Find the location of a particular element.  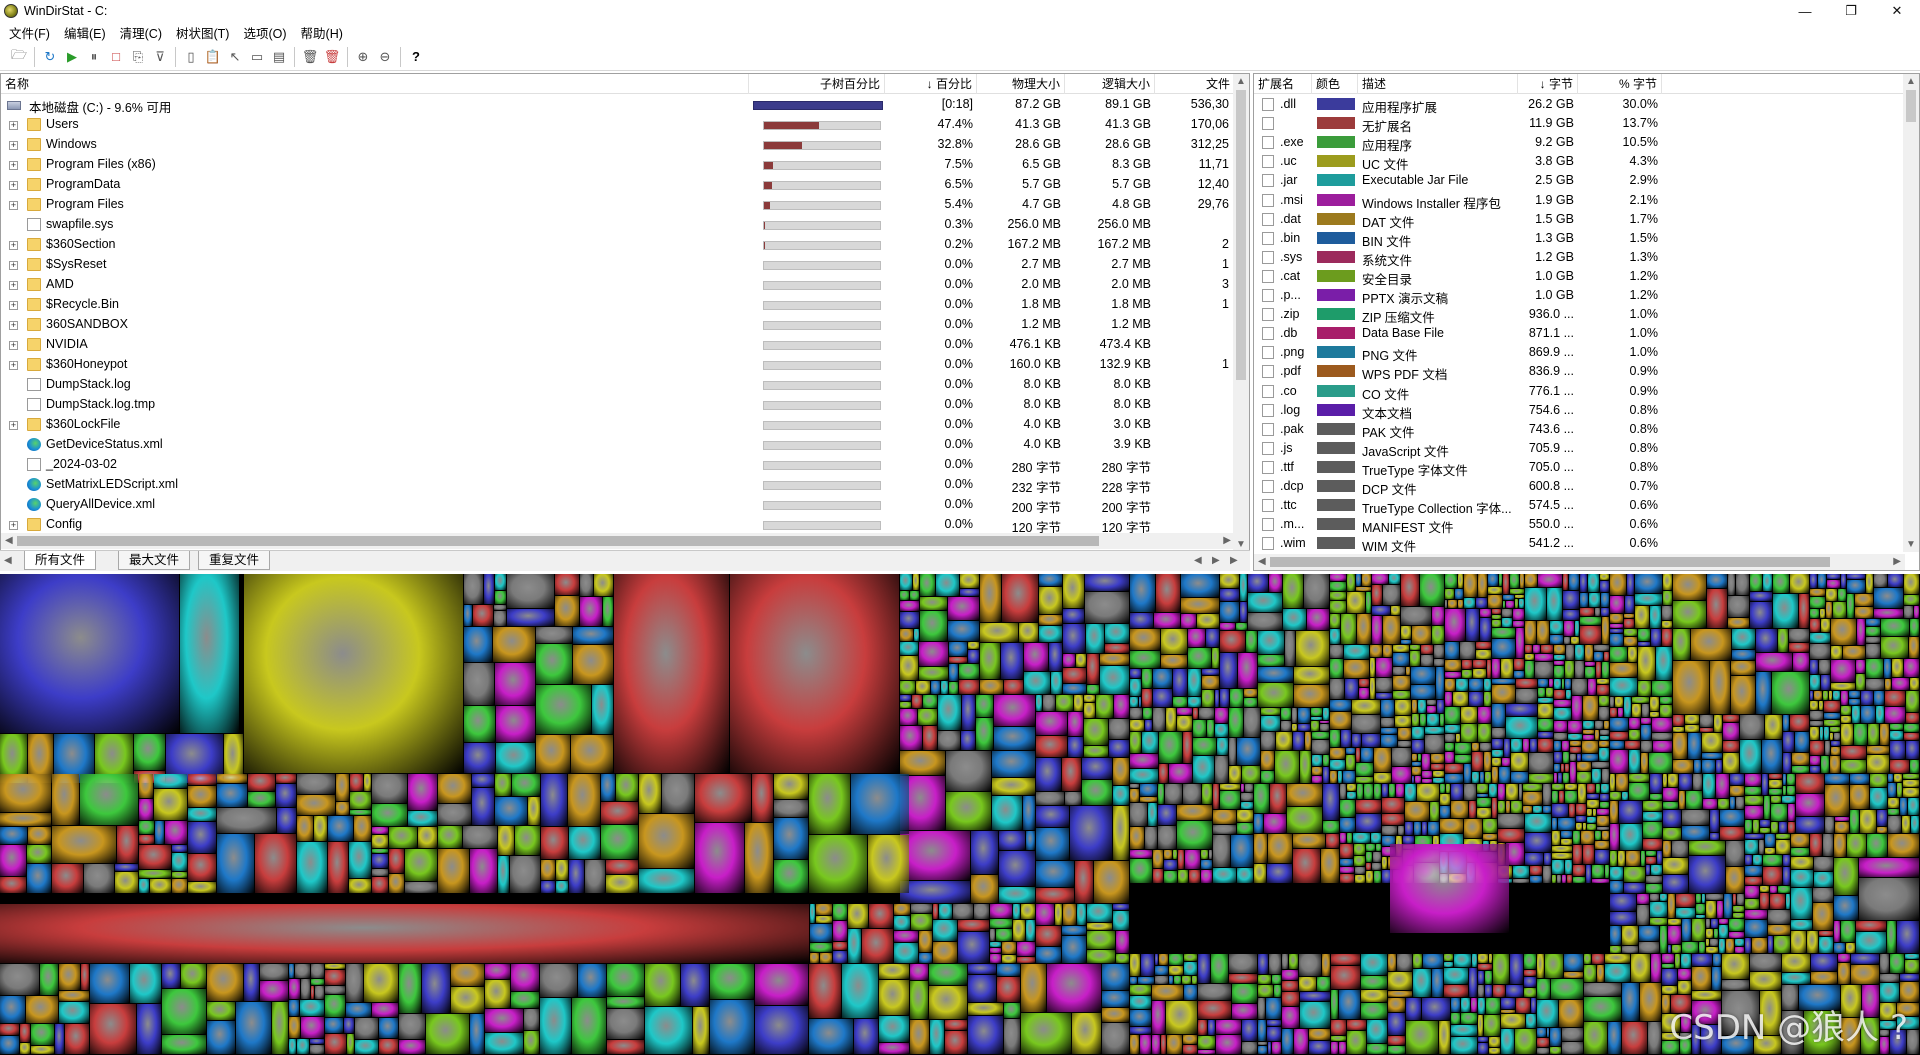

tree-row: +360SANDBOX 0.0% 1.2 MB 1.2 MB is located at coordinates (616, 325).